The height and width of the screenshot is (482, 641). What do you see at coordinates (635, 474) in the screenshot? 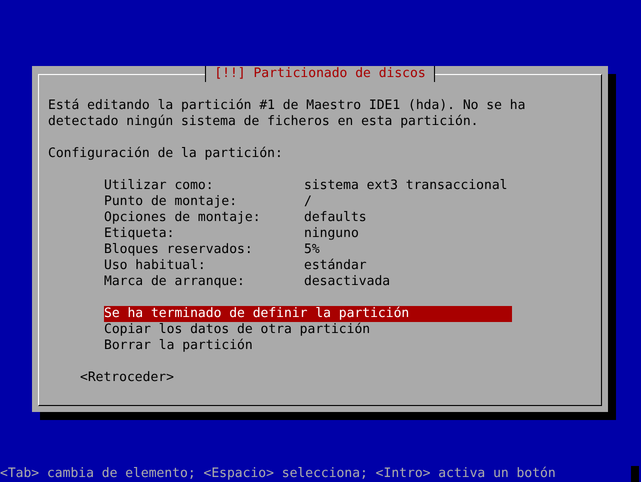
I see `text-cursor` at bounding box center [635, 474].